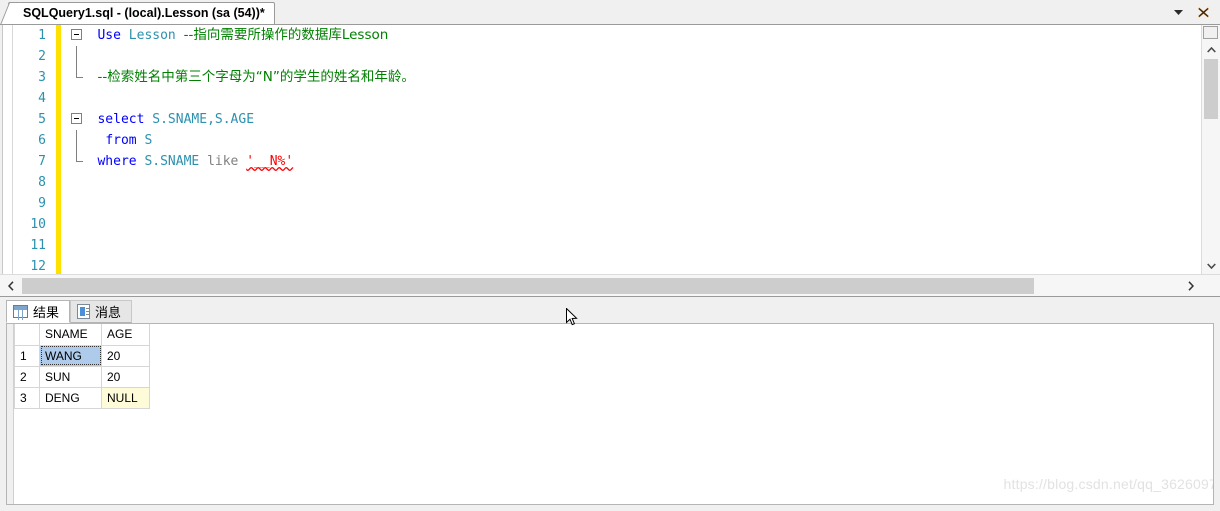  I want to click on editor-horizontal-scrollbar, so click(610, 285).